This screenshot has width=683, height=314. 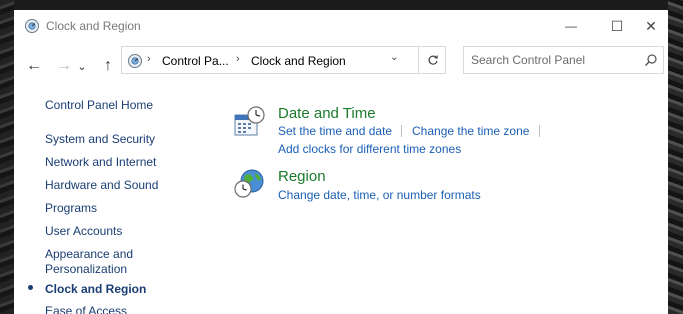 I want to click on sidebar-item-clock-and-region: Clock and Region, so click(x=95, y=289).